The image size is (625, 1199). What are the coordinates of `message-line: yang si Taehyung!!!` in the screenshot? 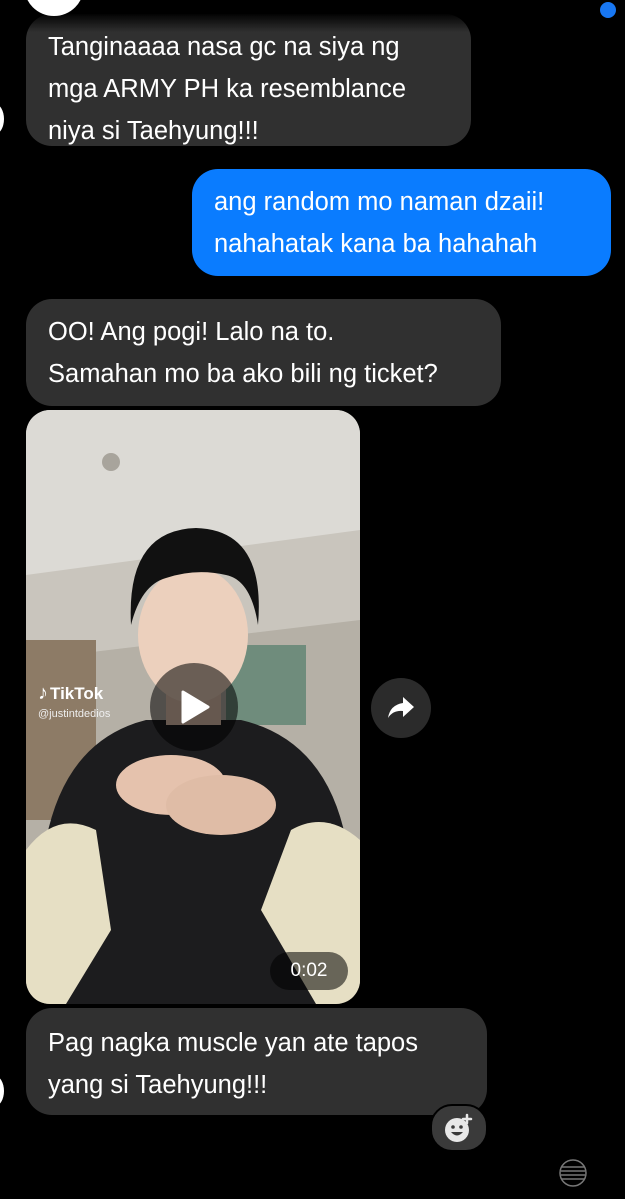 It's located at (158, 1085).